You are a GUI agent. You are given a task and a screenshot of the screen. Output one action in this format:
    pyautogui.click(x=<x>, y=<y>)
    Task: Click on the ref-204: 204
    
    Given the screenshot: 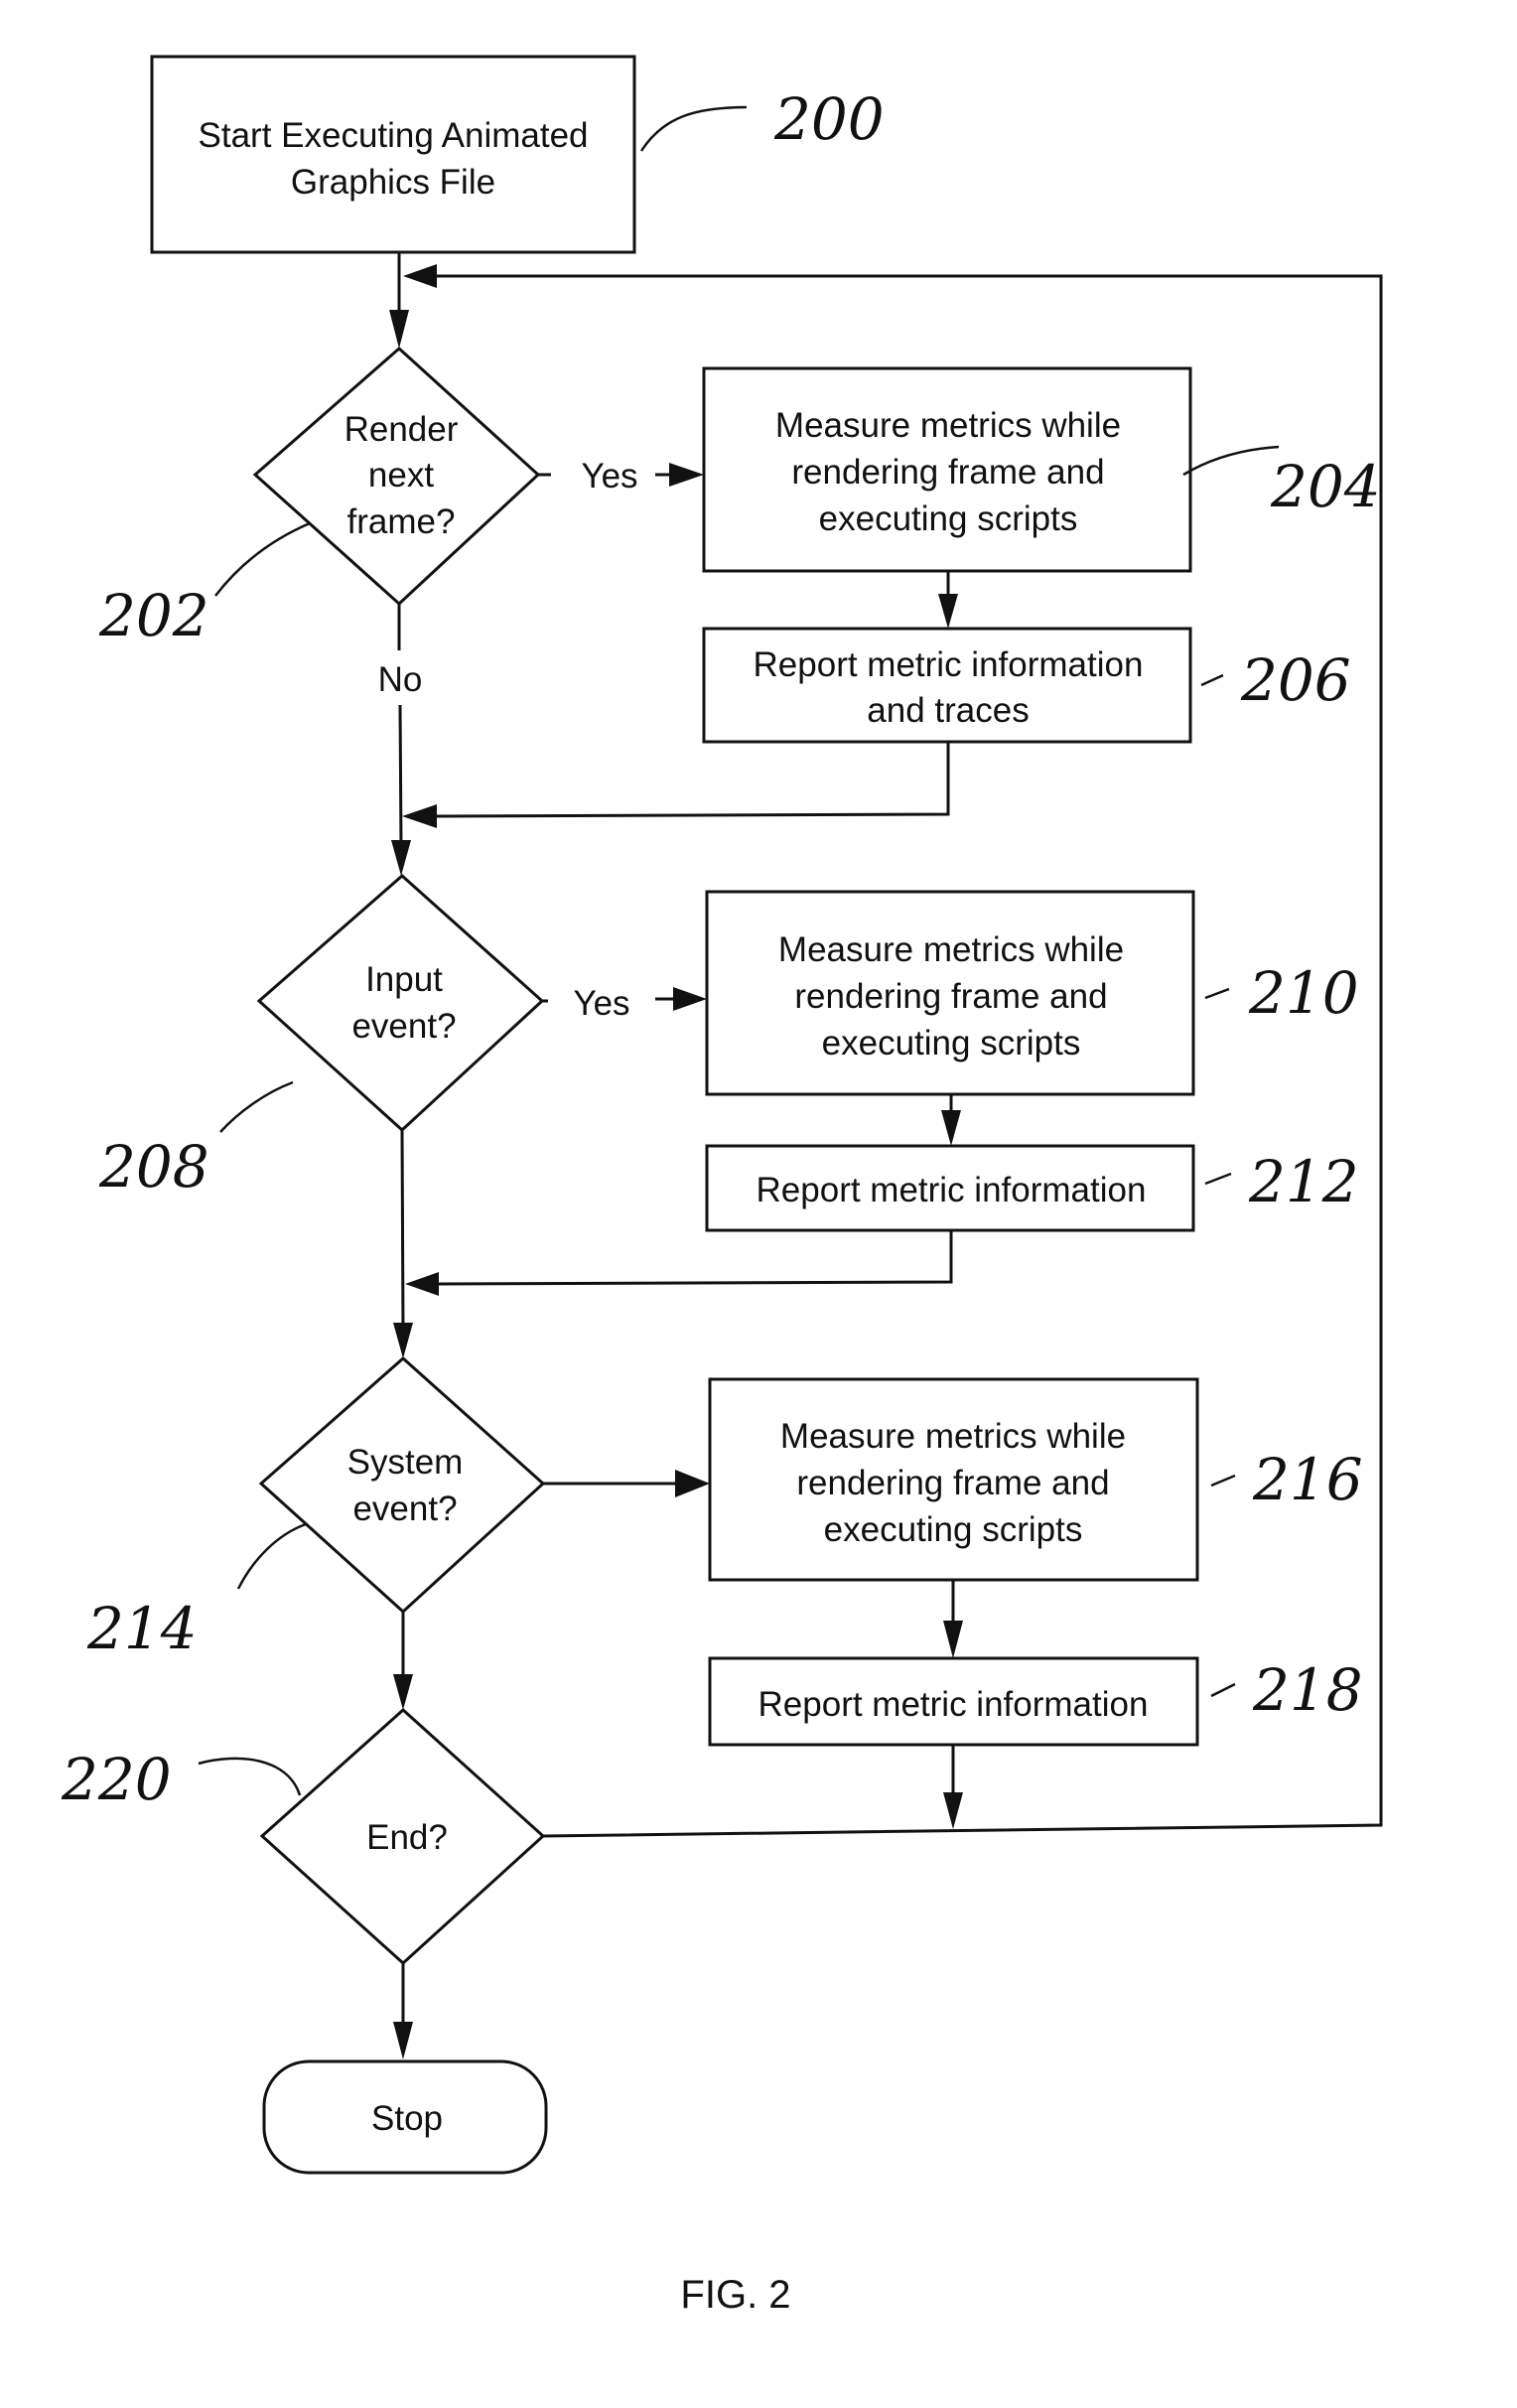 What is the action you would take?
    pyautogui.click(x=1281, y=482)
    